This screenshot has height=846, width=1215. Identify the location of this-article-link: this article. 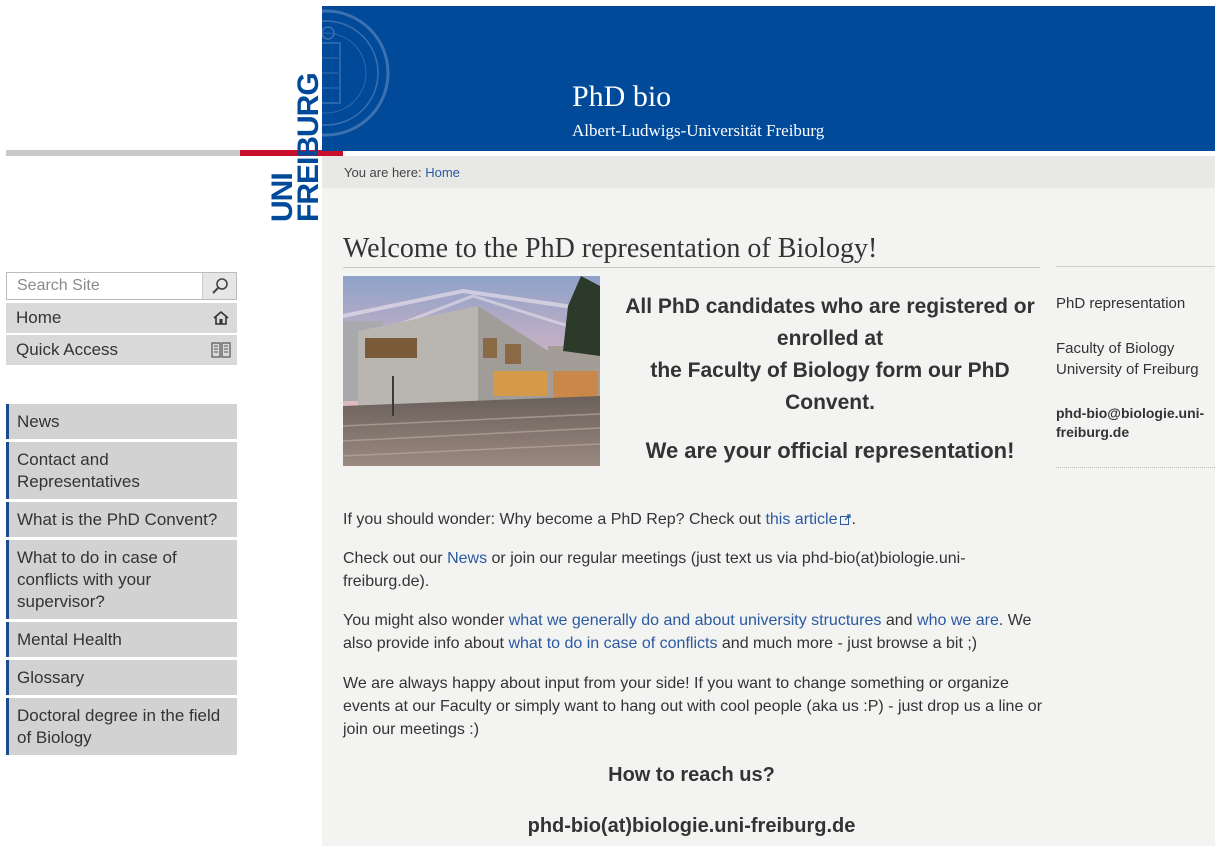
(801, 519).